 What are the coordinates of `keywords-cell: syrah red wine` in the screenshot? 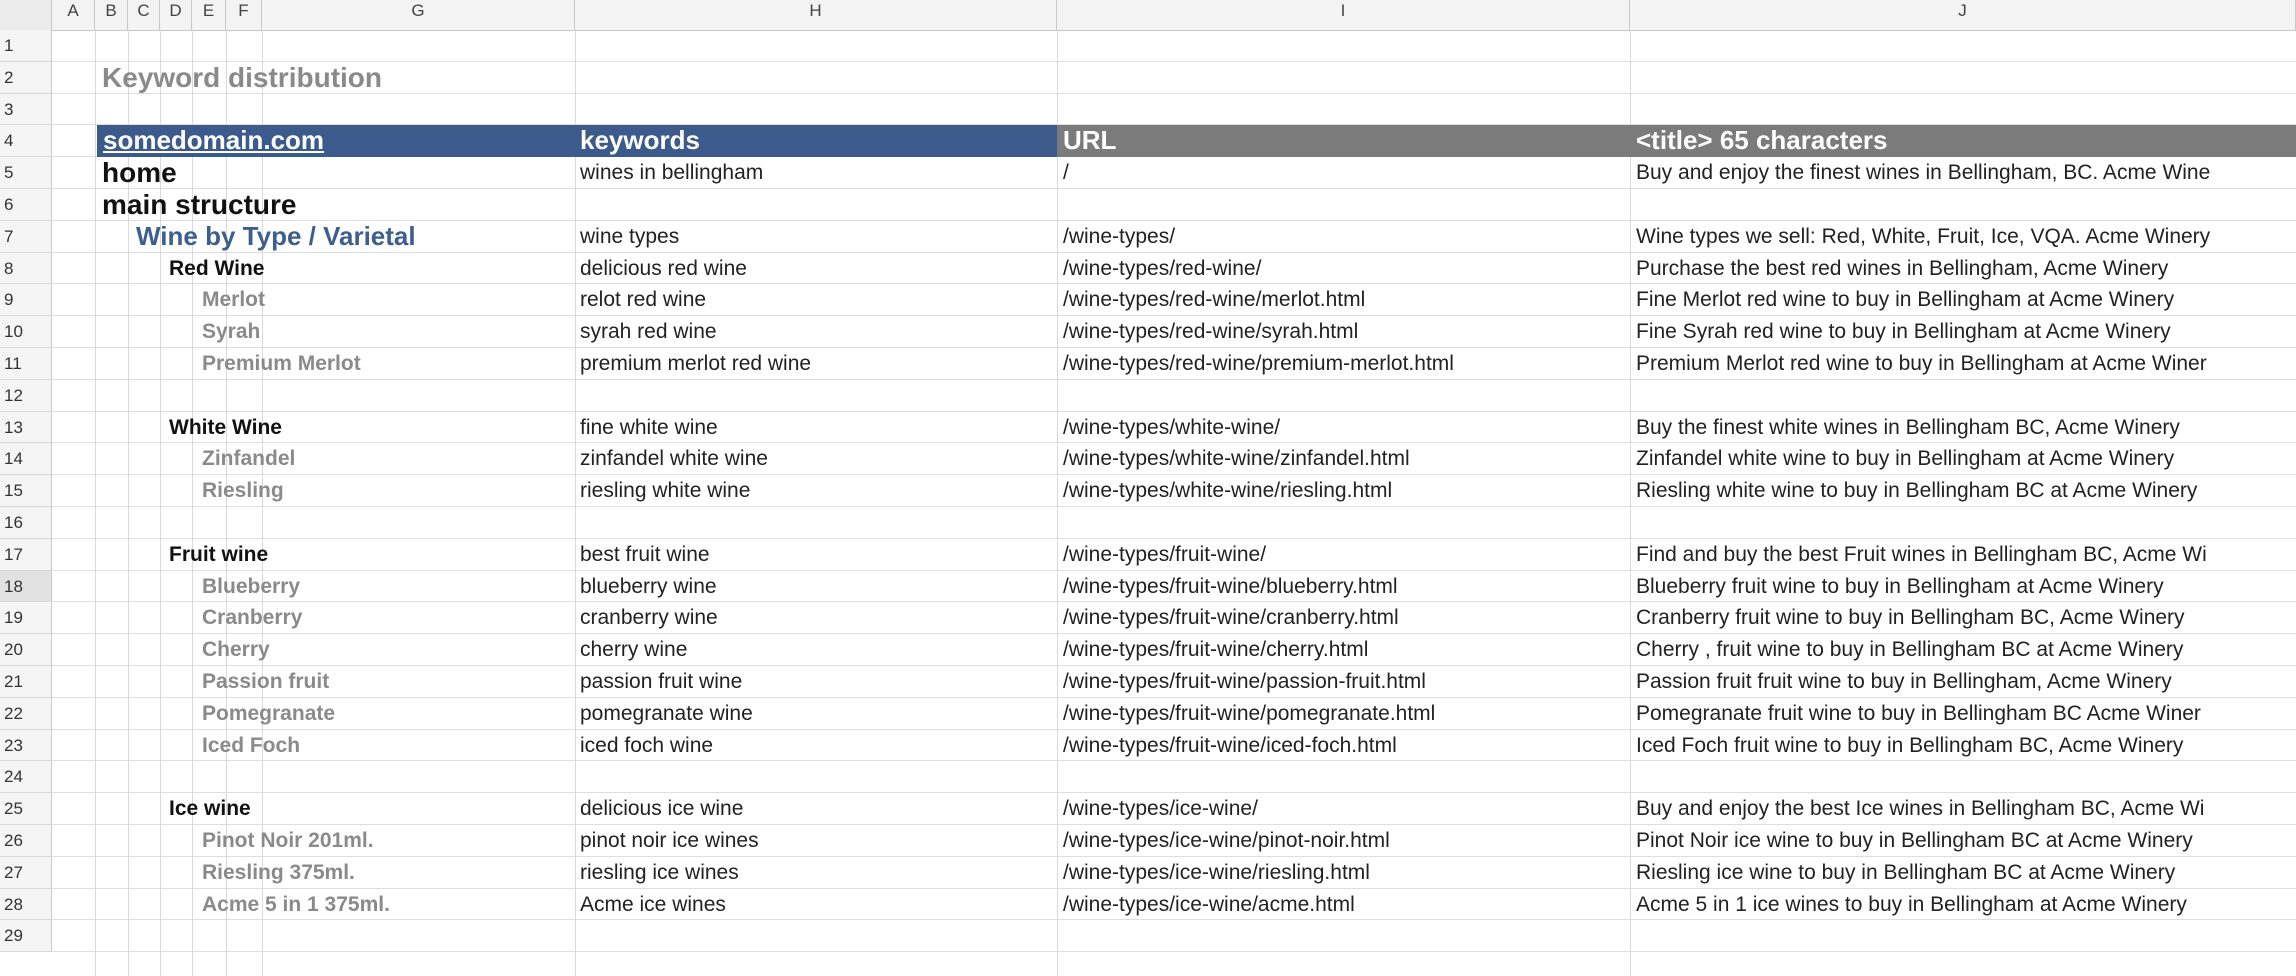 It's located at (648, 332).